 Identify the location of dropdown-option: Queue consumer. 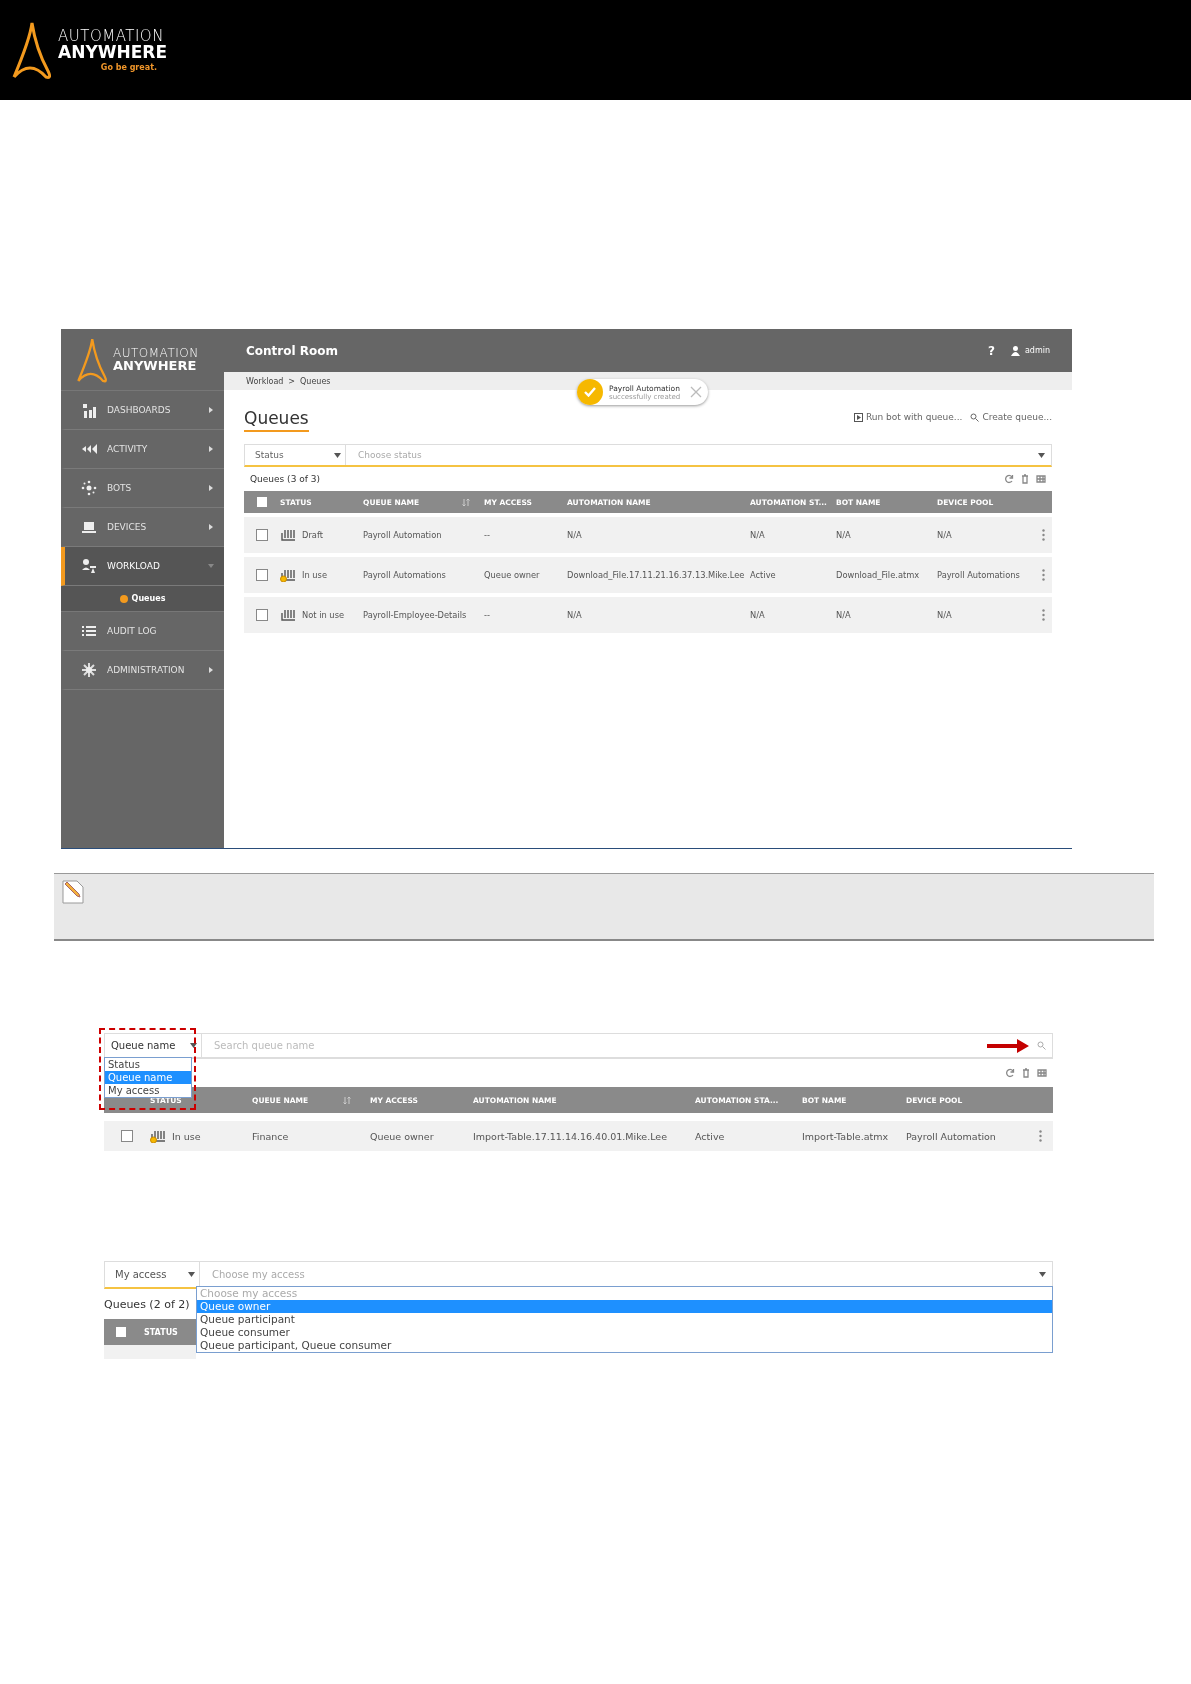
(624, 1332).